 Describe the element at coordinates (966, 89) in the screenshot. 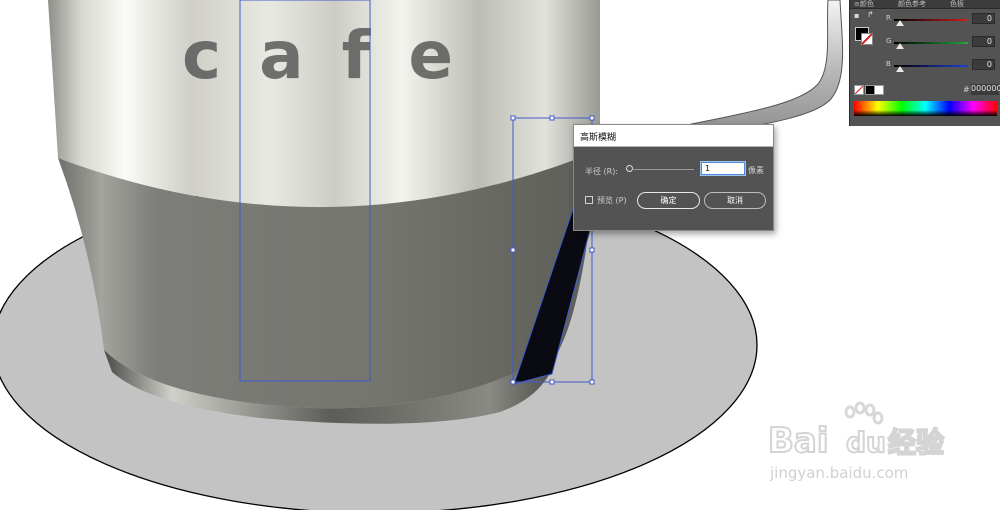

I see `hex-symbol: #` at that location.